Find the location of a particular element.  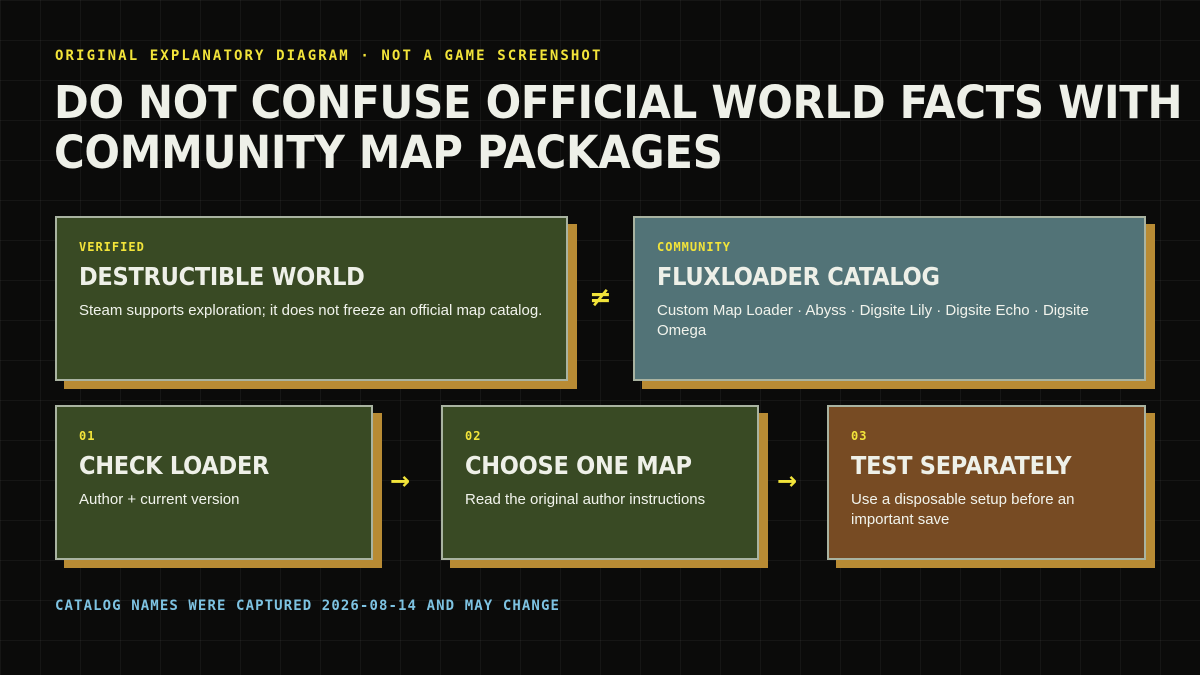

step-title: CHOOSE ONE MAP is located at coordinates (578, 465).